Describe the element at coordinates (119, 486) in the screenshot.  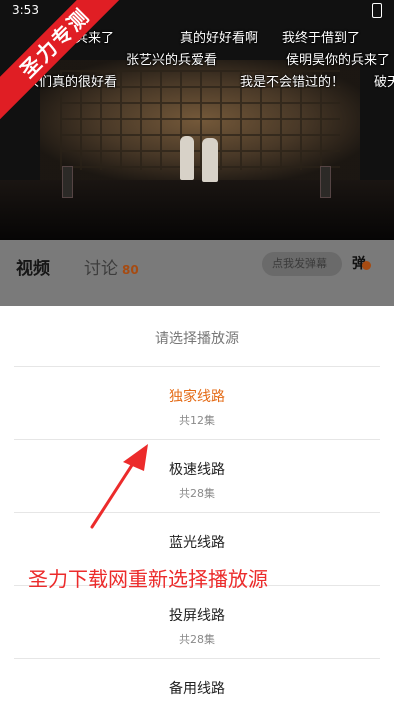
I see `annotation-arrow-icon` at that location.